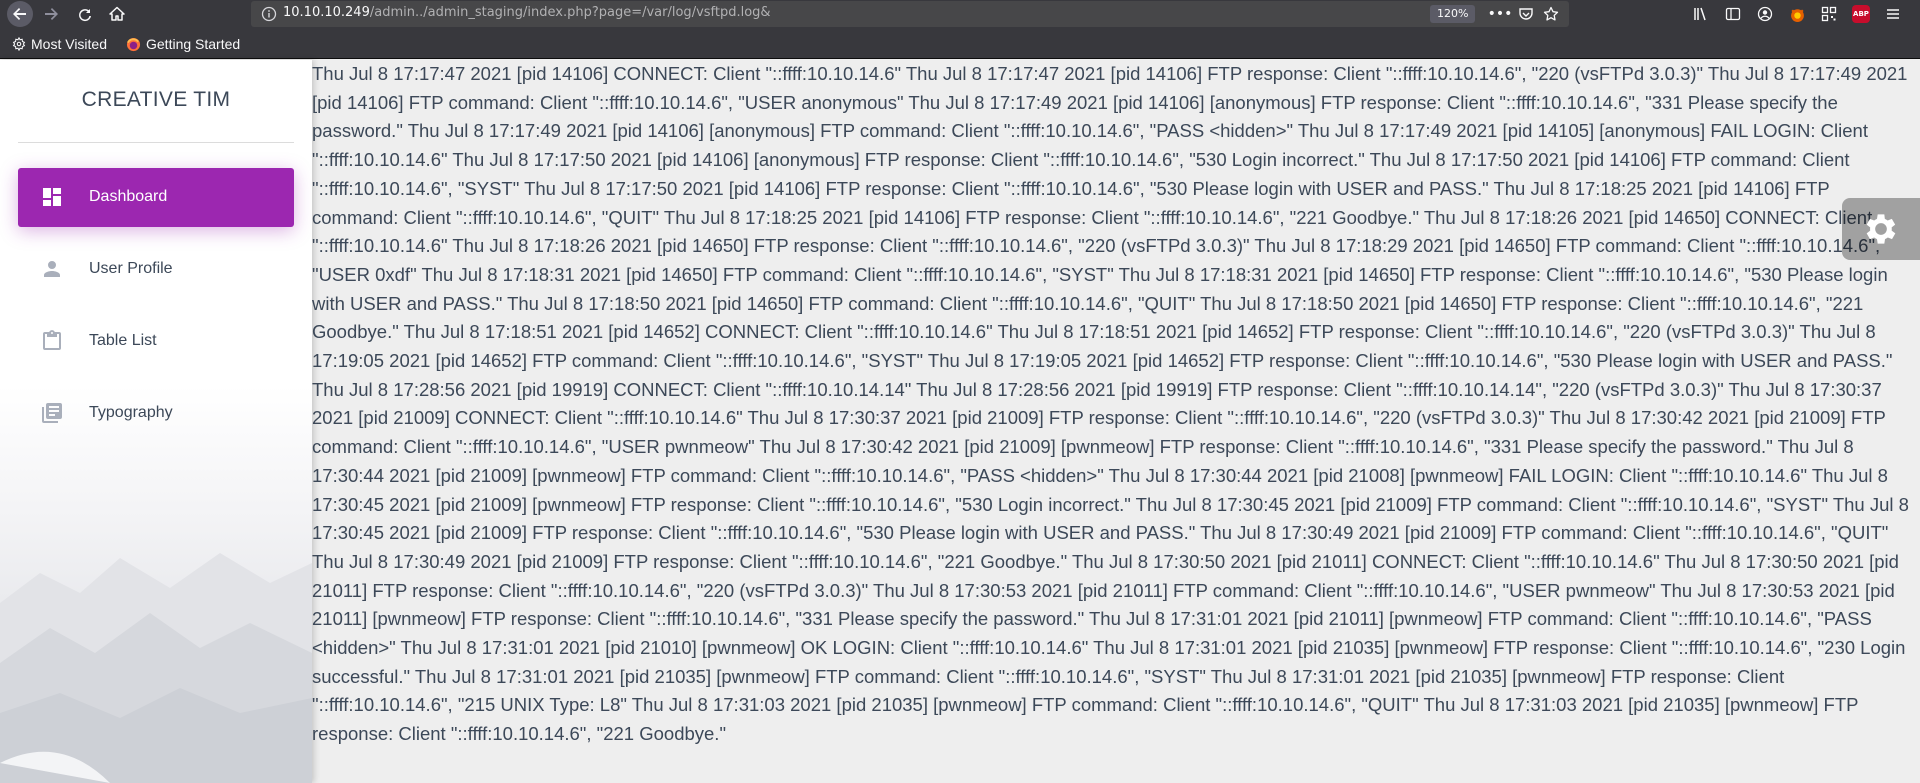 Image resolution: width=1920 pixels, height=783 pixels. I want to click on bookmark-star-button, so click(1551, 14).